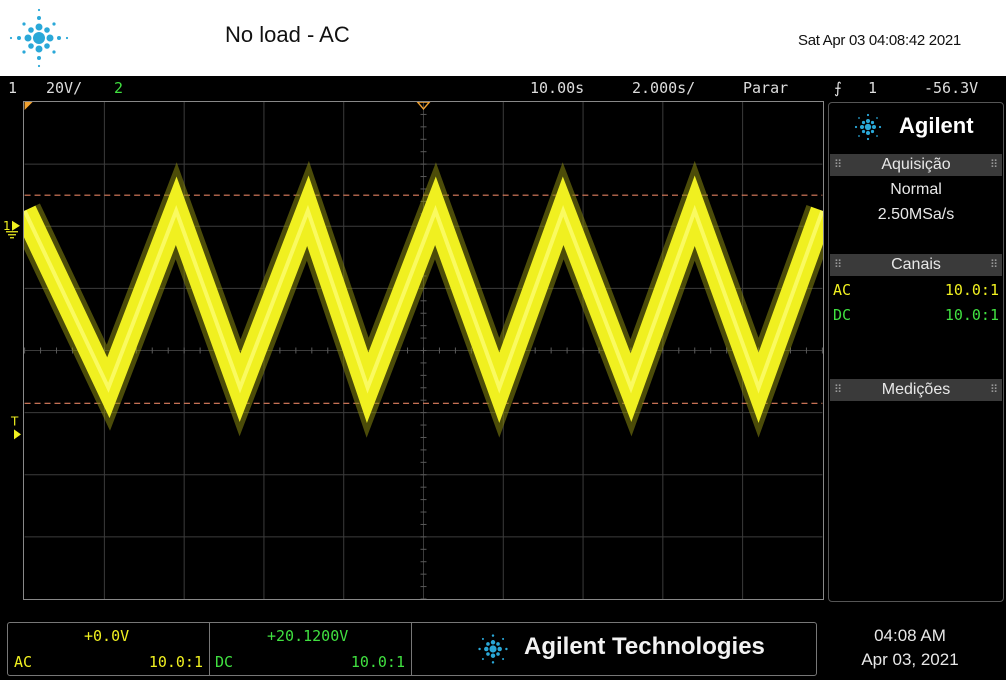 Image resolution: width=1006 pixels, height=680 pixels. What do you see at coordinates (663, 88) in the screenshot?
I see `time-scale: 2.000s/` at bounding box center [663, 88].